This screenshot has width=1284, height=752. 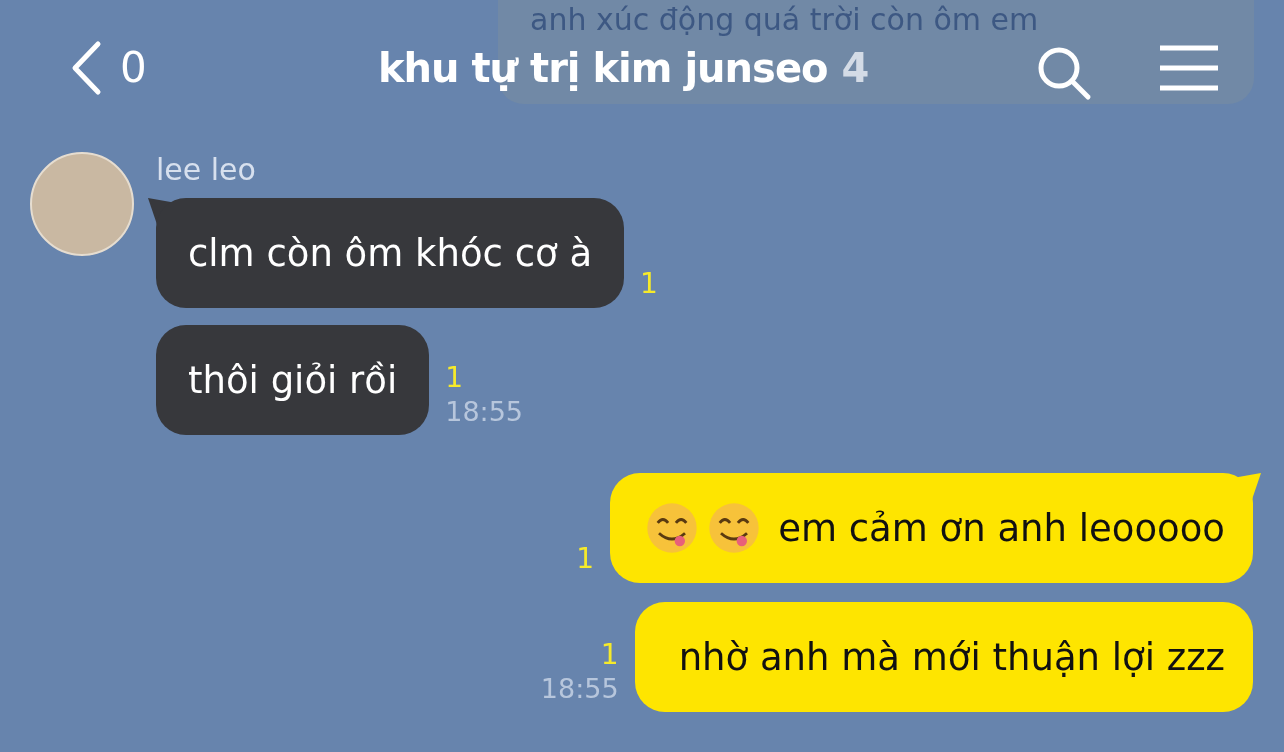 What do you see at coordinates (390, 253) in the screenshot?
I see `message-bubble: clm còn ôm khóc cơ à` at bounding box center [390, 253].